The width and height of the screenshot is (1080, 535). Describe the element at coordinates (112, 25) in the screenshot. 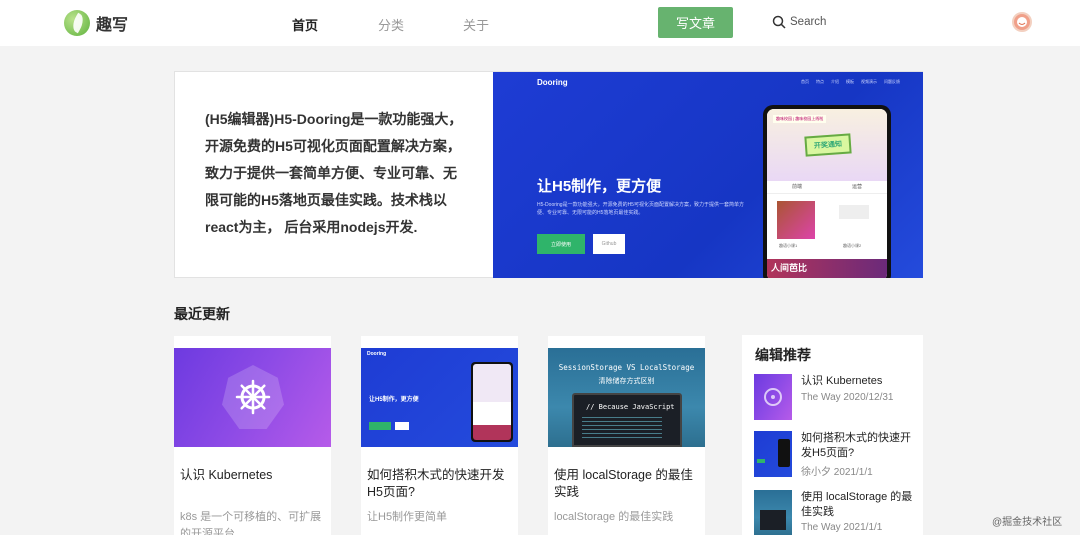

I see `logo-text: 趣写` at that location.